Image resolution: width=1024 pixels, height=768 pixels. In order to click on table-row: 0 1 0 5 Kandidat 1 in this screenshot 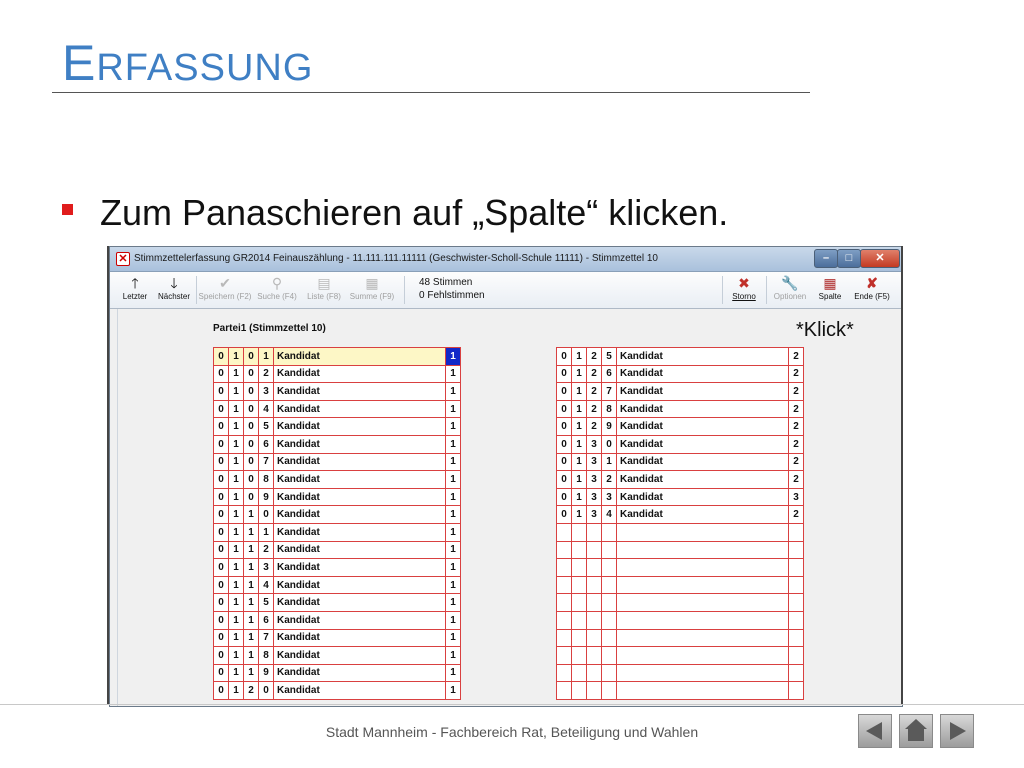, I will do `click(337, 426)`.